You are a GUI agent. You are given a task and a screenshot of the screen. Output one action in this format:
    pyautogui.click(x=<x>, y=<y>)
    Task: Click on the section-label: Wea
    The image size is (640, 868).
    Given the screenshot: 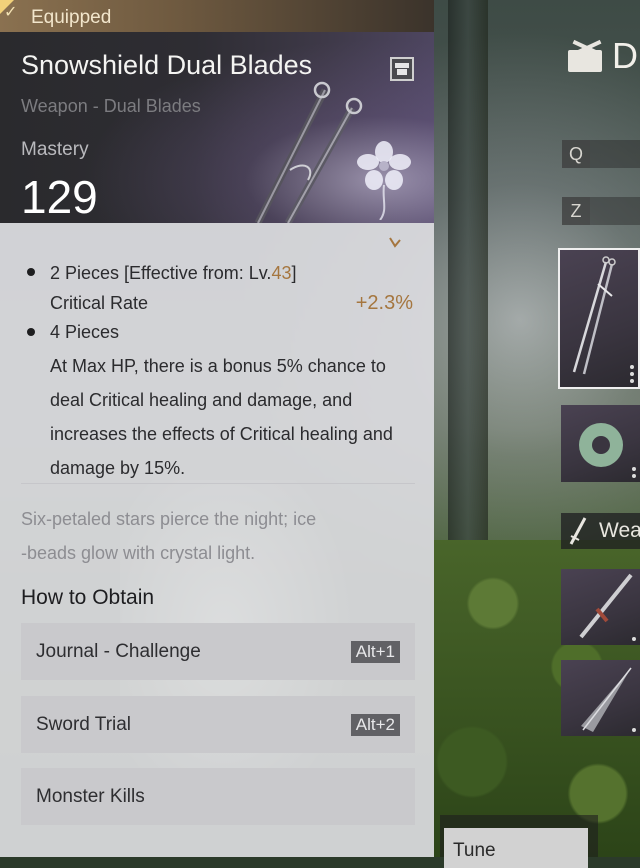 What is the action you would take?
    pyautogui.click(x=619, y=530)
    